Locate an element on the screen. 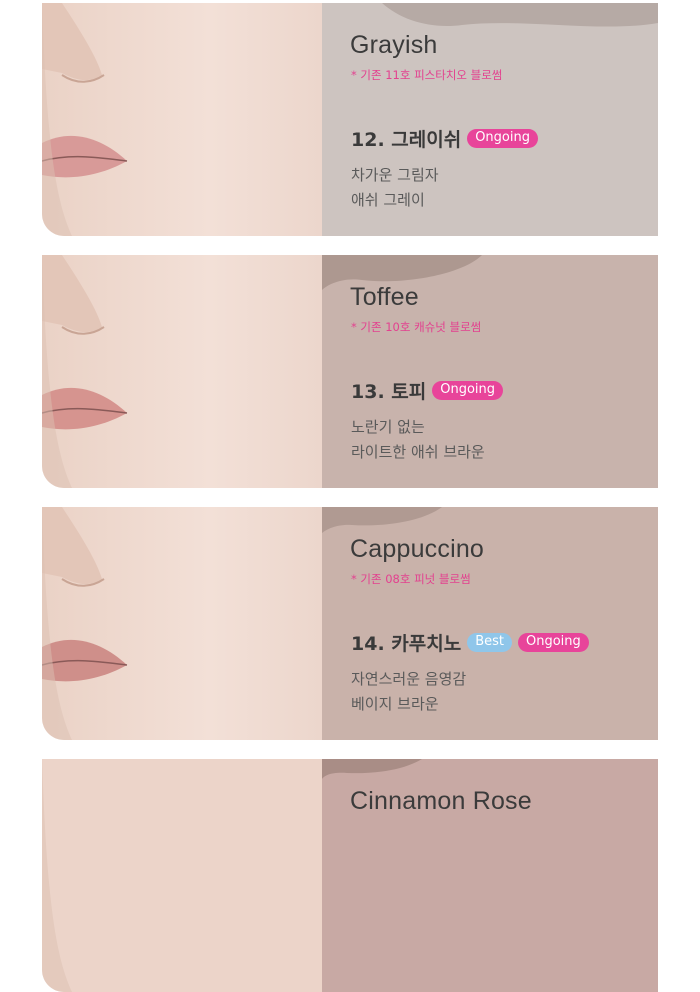 Image resolution: width=700 pixels, height=992 pixels. shade-info-panel: Cinnamon Rose is located at coordinates (490, 875).